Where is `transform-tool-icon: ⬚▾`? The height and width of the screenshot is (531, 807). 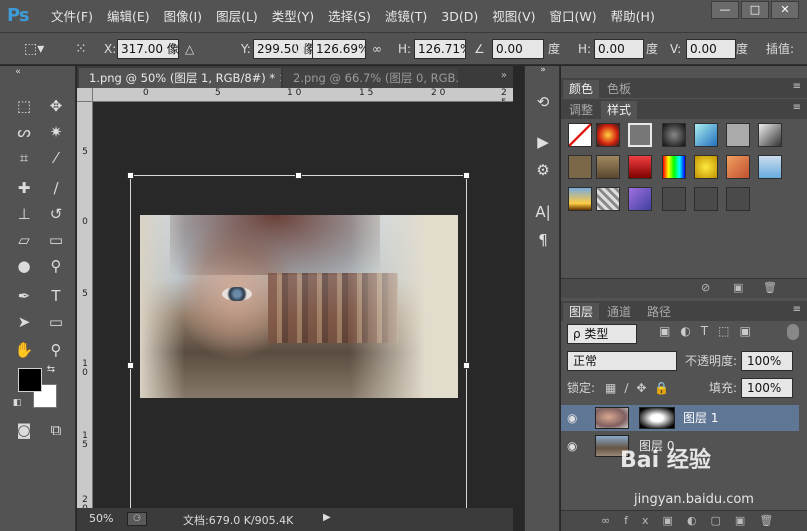 transform-tool-icon: ⬚▾ is located at coordinates (34, 49).